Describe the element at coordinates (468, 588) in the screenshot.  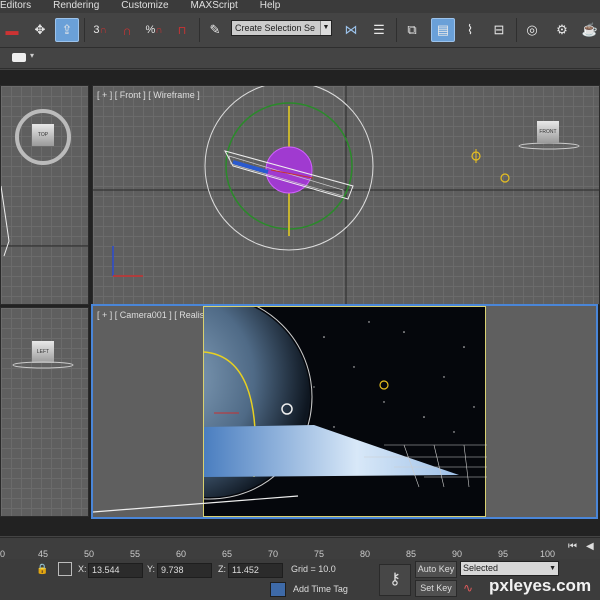
I see `key-filters-icon: ∿` at that location.